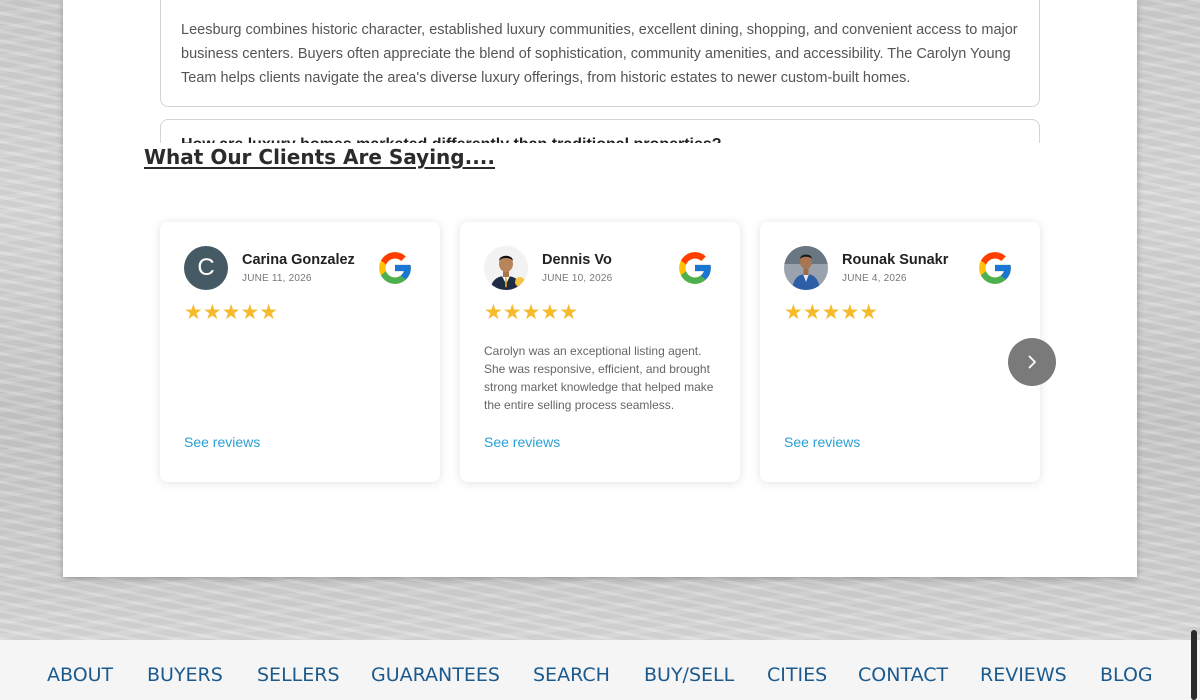  Describe the element at coordinates (895, 260) in the screenshot. I see `reviewer-name: Rounak Sunakr` at that location.